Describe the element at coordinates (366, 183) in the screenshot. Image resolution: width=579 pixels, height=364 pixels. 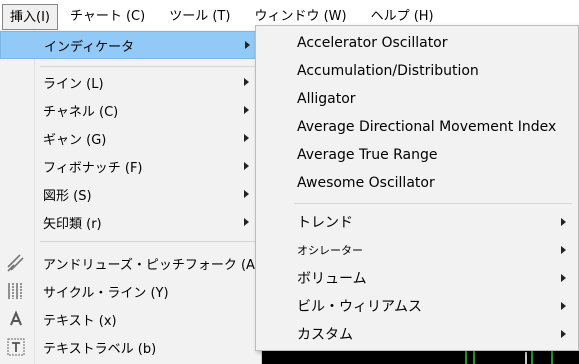
I see `indicator-label: Awesome Oscillator` at that location.